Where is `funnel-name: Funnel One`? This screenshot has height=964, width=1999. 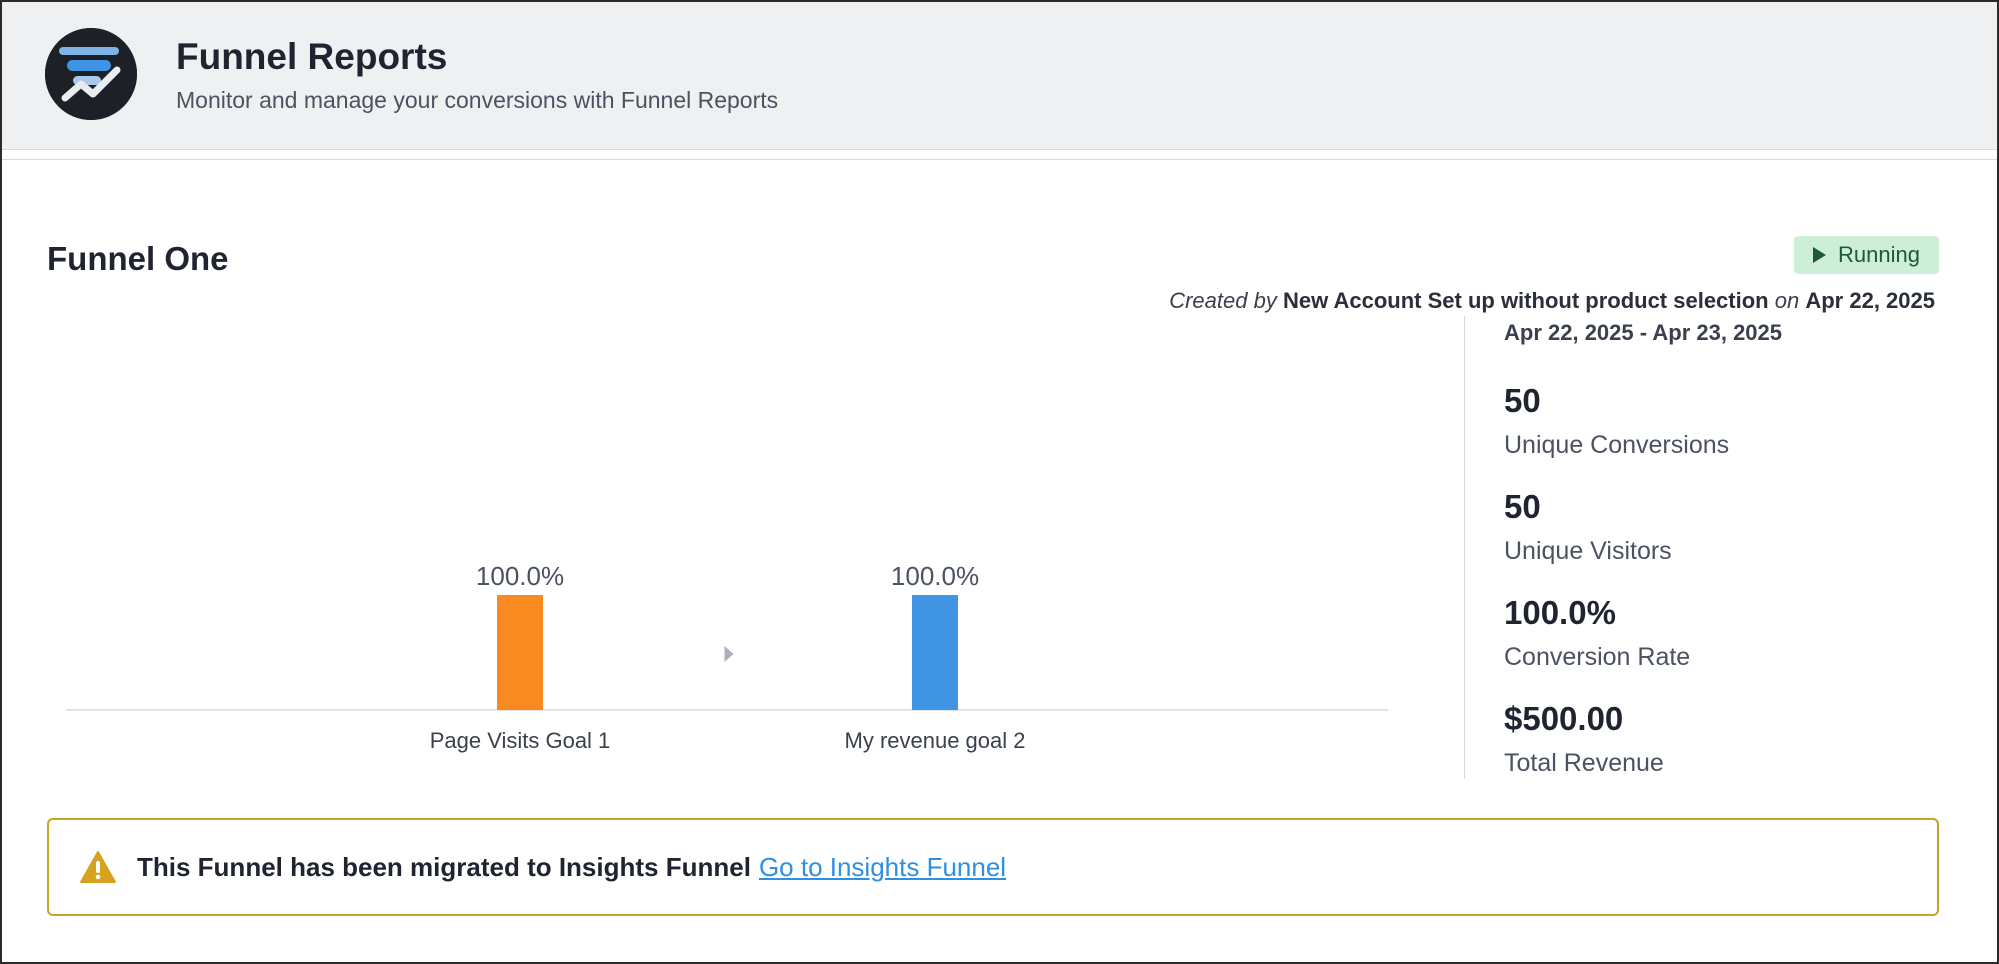
funnel-name: Funnel One is located at coordinates (138, 258).